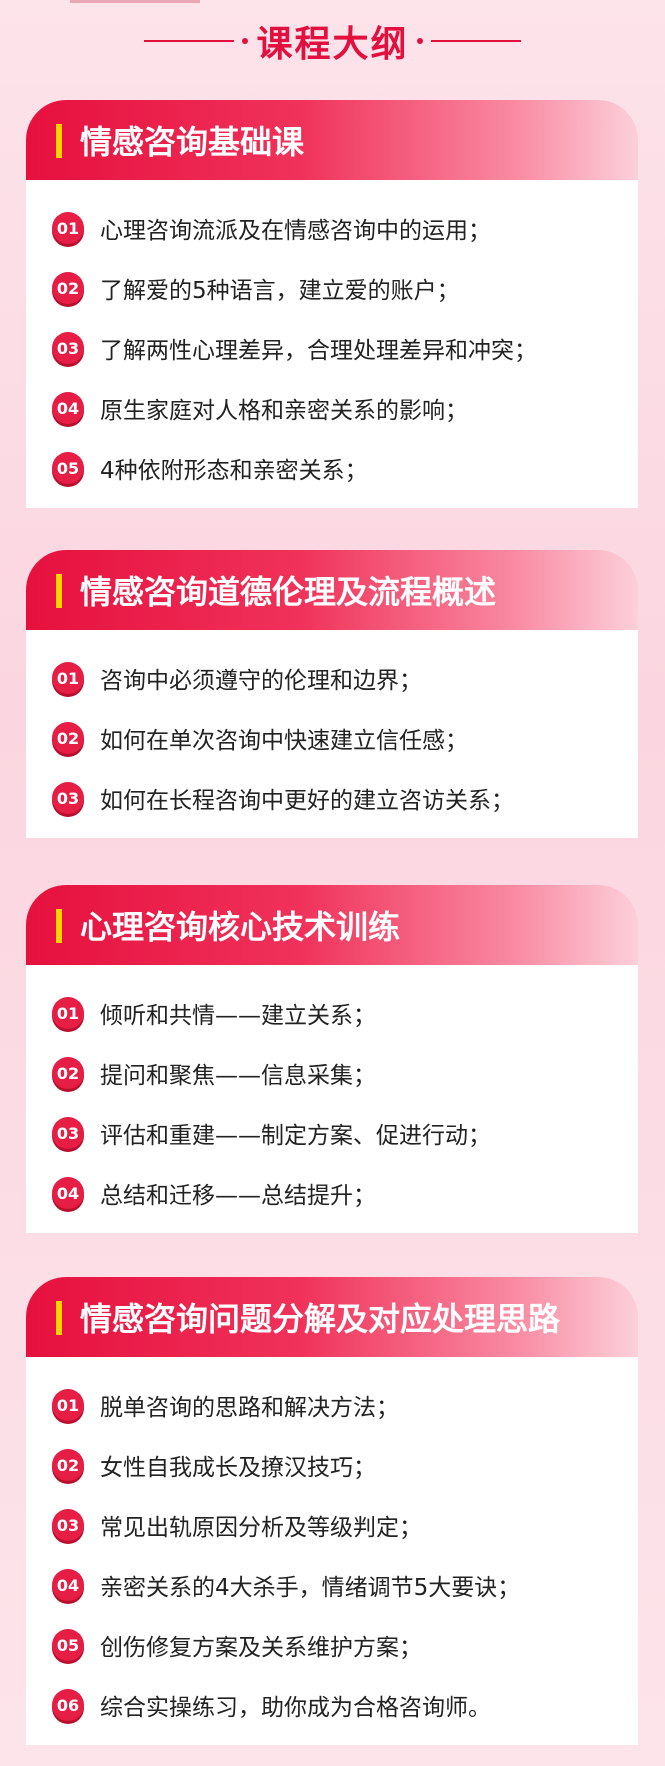 The image size is (665, 1766). Describe the element at coordinates (192, 142) in the screenshot. I see `section-title: 情感咨询基础课` at that location.